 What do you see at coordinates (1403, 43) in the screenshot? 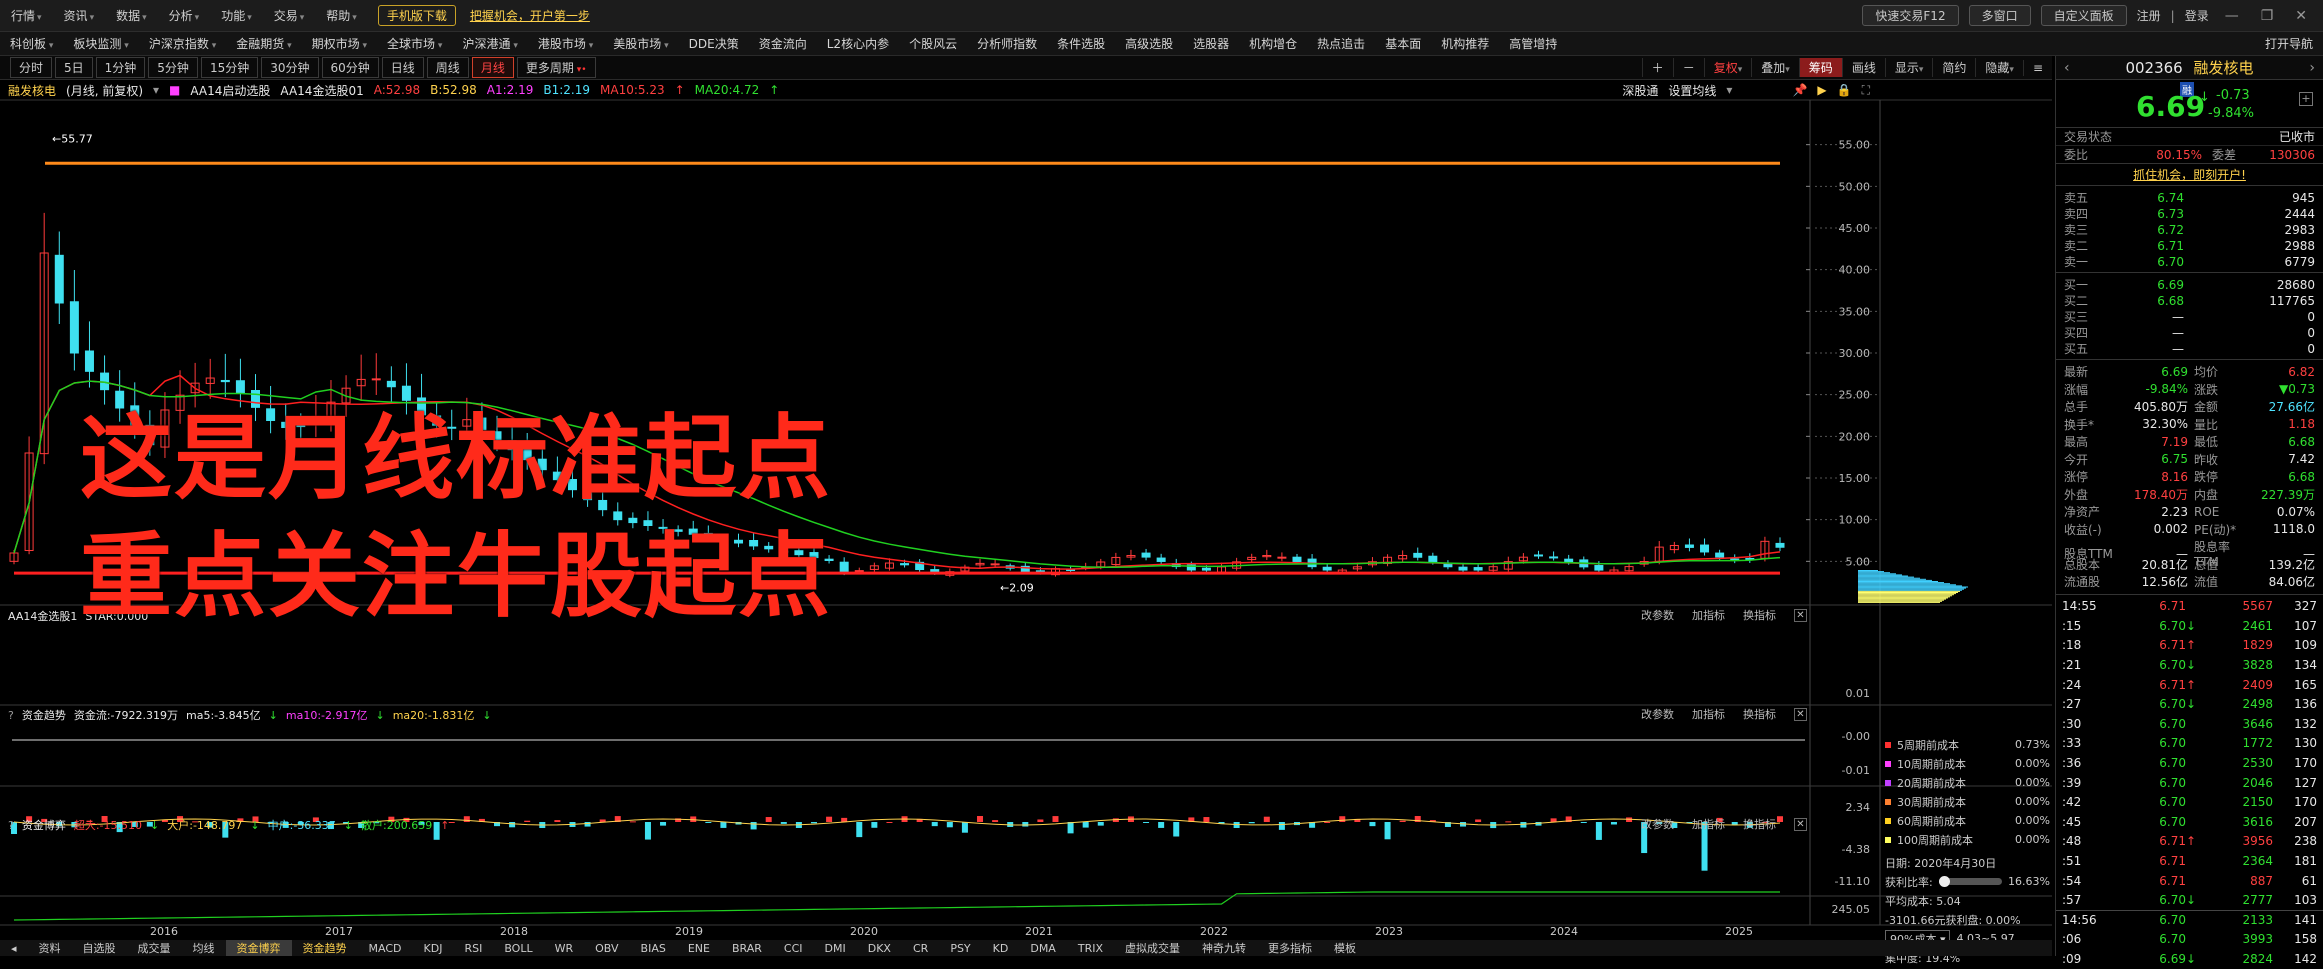
I see `nav-item-19: 基本面` at bounding box center [1403, 43].